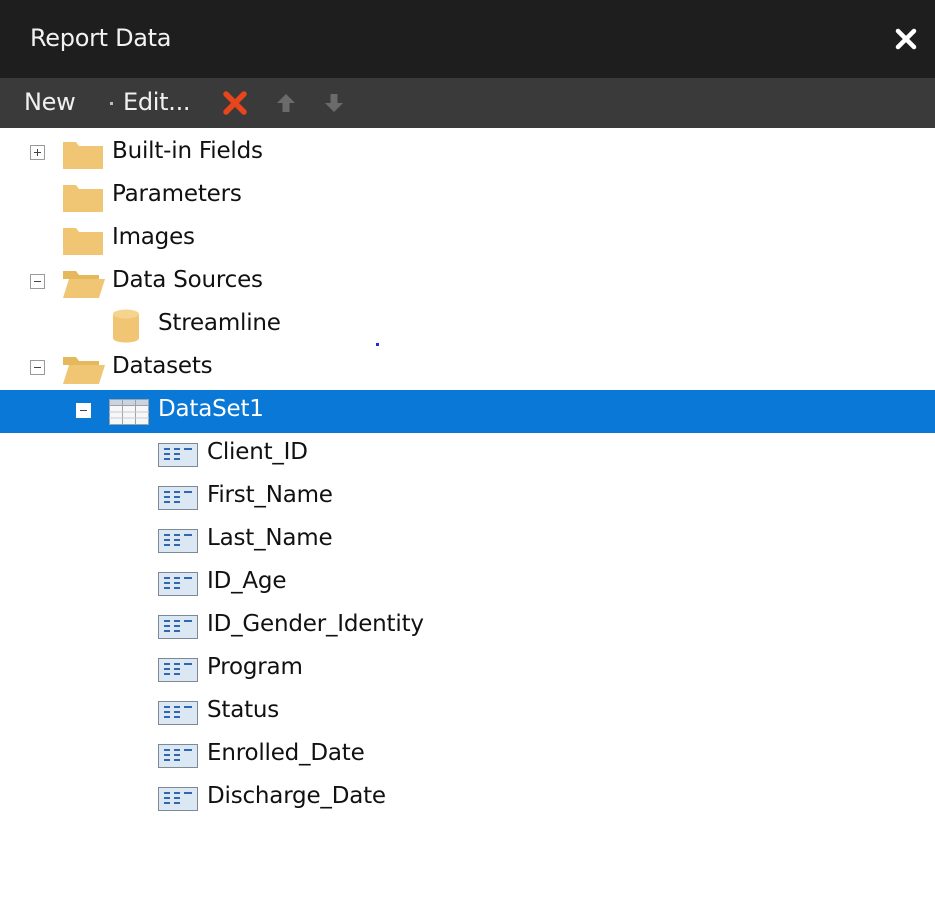  I want to click on tree-item-dataset1: DataSet1, so click(467, 411).